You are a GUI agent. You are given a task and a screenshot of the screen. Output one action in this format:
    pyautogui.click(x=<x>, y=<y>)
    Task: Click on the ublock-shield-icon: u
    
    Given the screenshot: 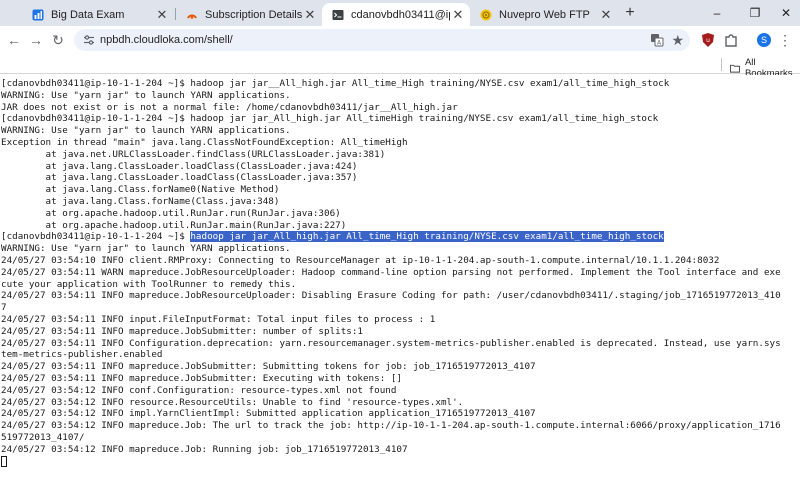 What is the action you would take?
    pyautogui.click(x=708, y=40)
    